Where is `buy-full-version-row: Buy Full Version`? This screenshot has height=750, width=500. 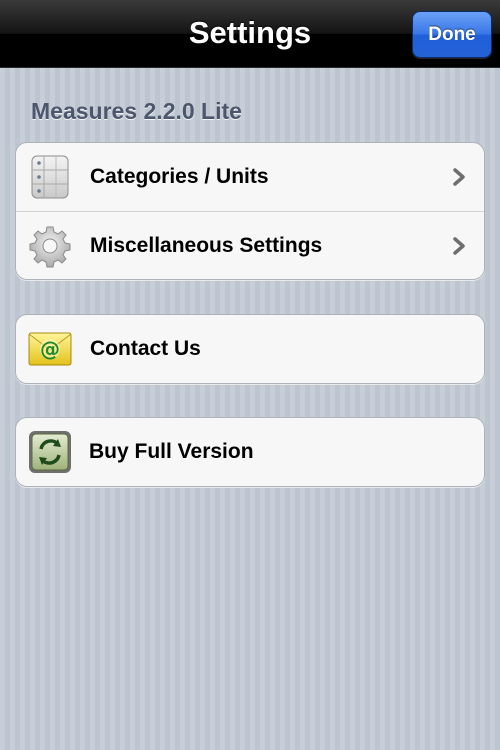
buy-full-version-row: Buy Full Version is located at coordinates (250, 452).